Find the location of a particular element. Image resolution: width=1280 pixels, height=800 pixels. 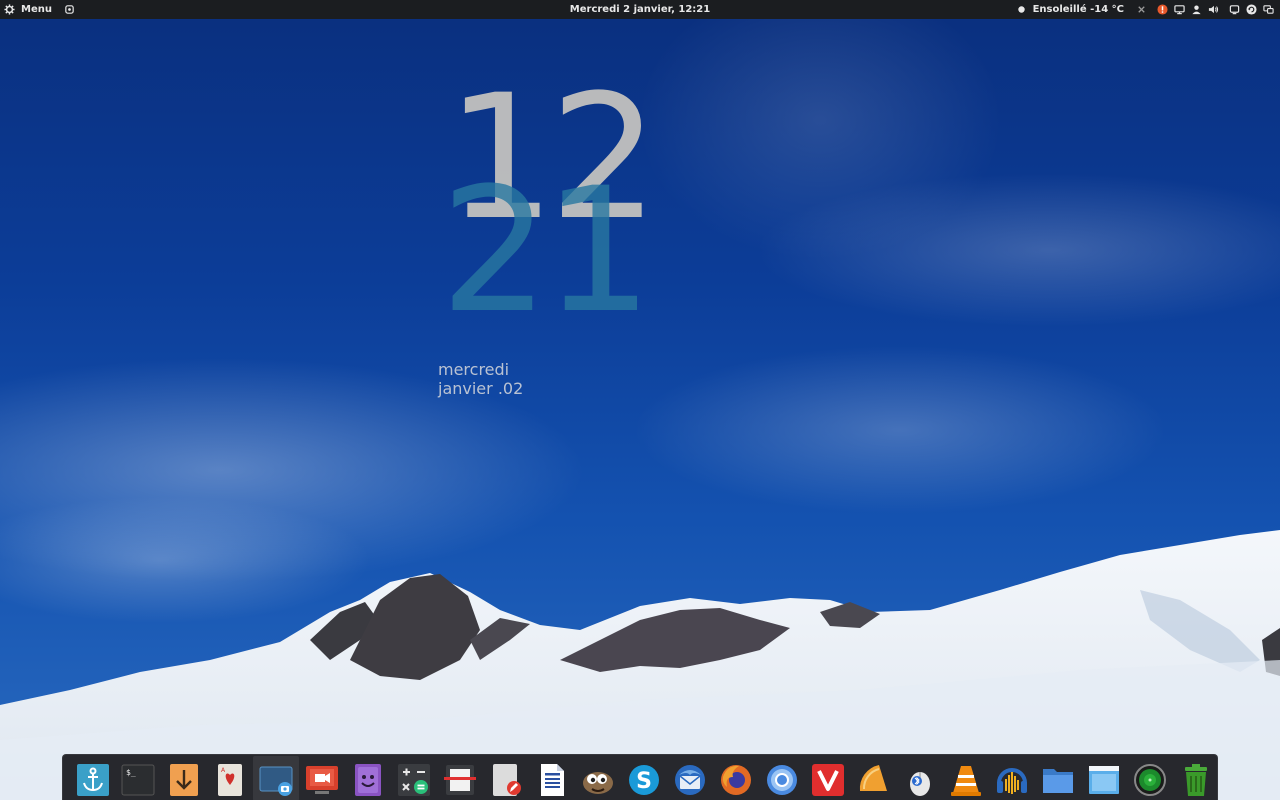

clock-date: janvier .02 is located at coordinates (481, 388).